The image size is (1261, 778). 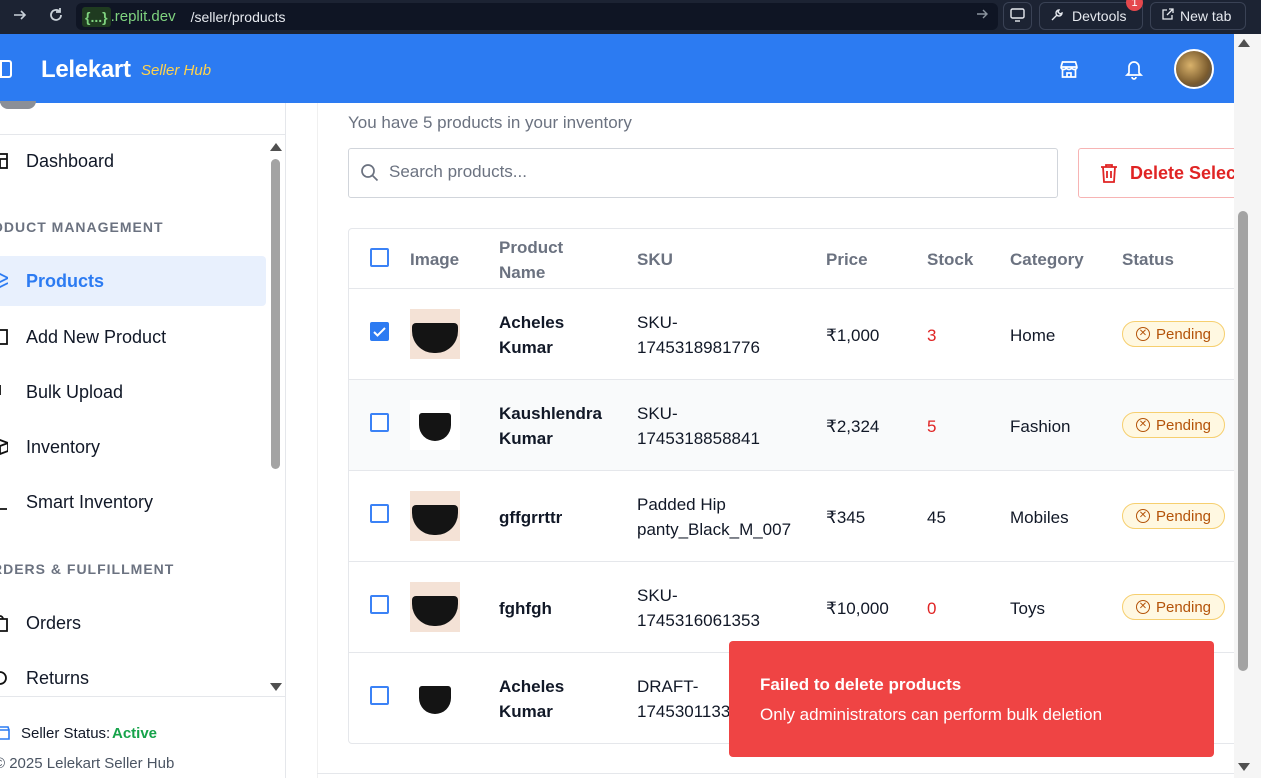 I want to click on chart-icon, so click(x=4, y=502).